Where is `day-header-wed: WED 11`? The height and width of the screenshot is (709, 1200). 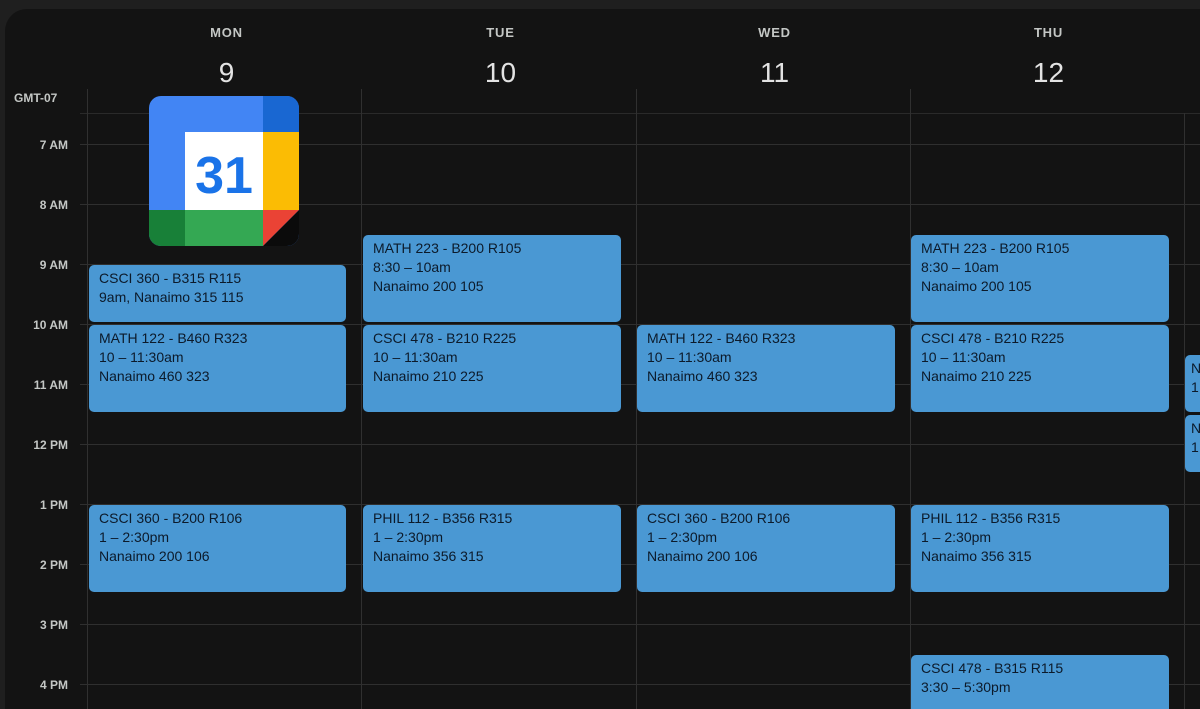 day-header-wed: WED 11 is located at coordinates (774, 49).